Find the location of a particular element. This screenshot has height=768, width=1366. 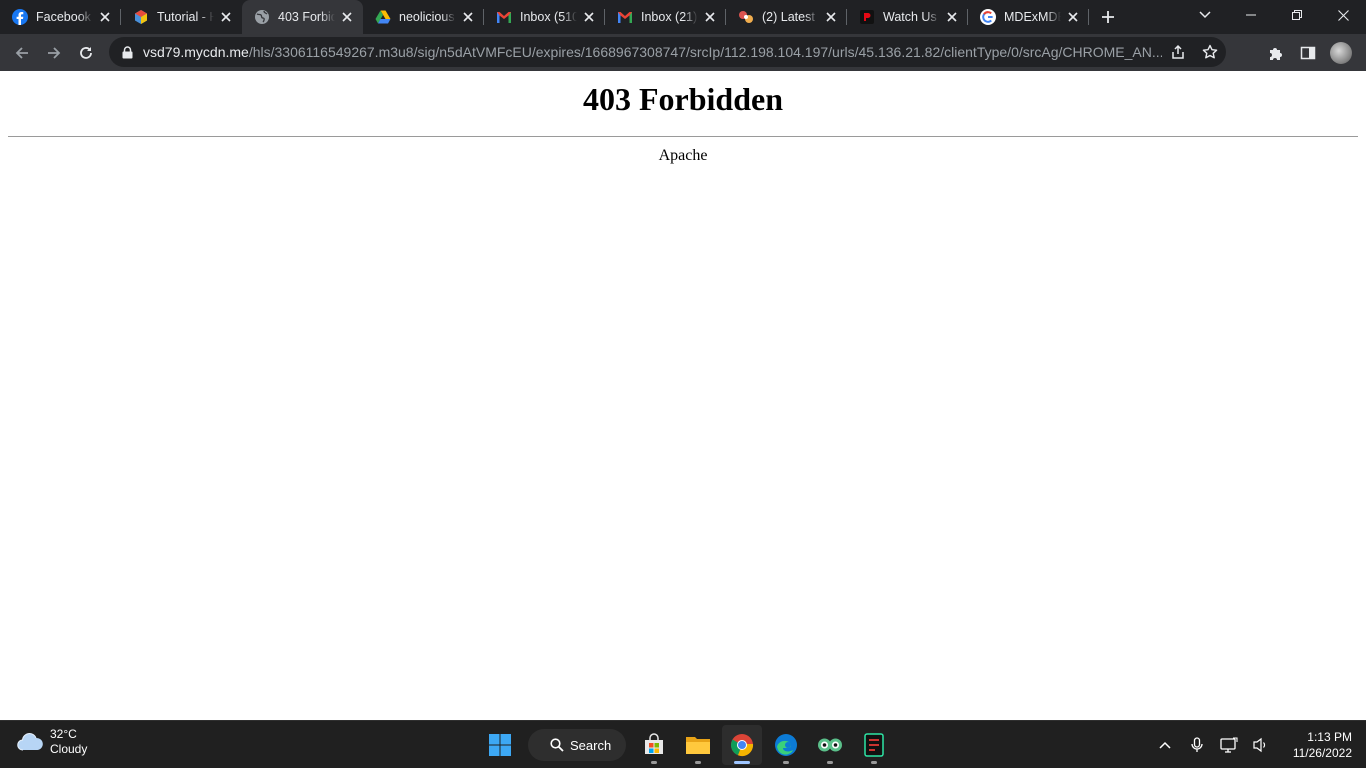

divider is located at coordinates (683, 136).